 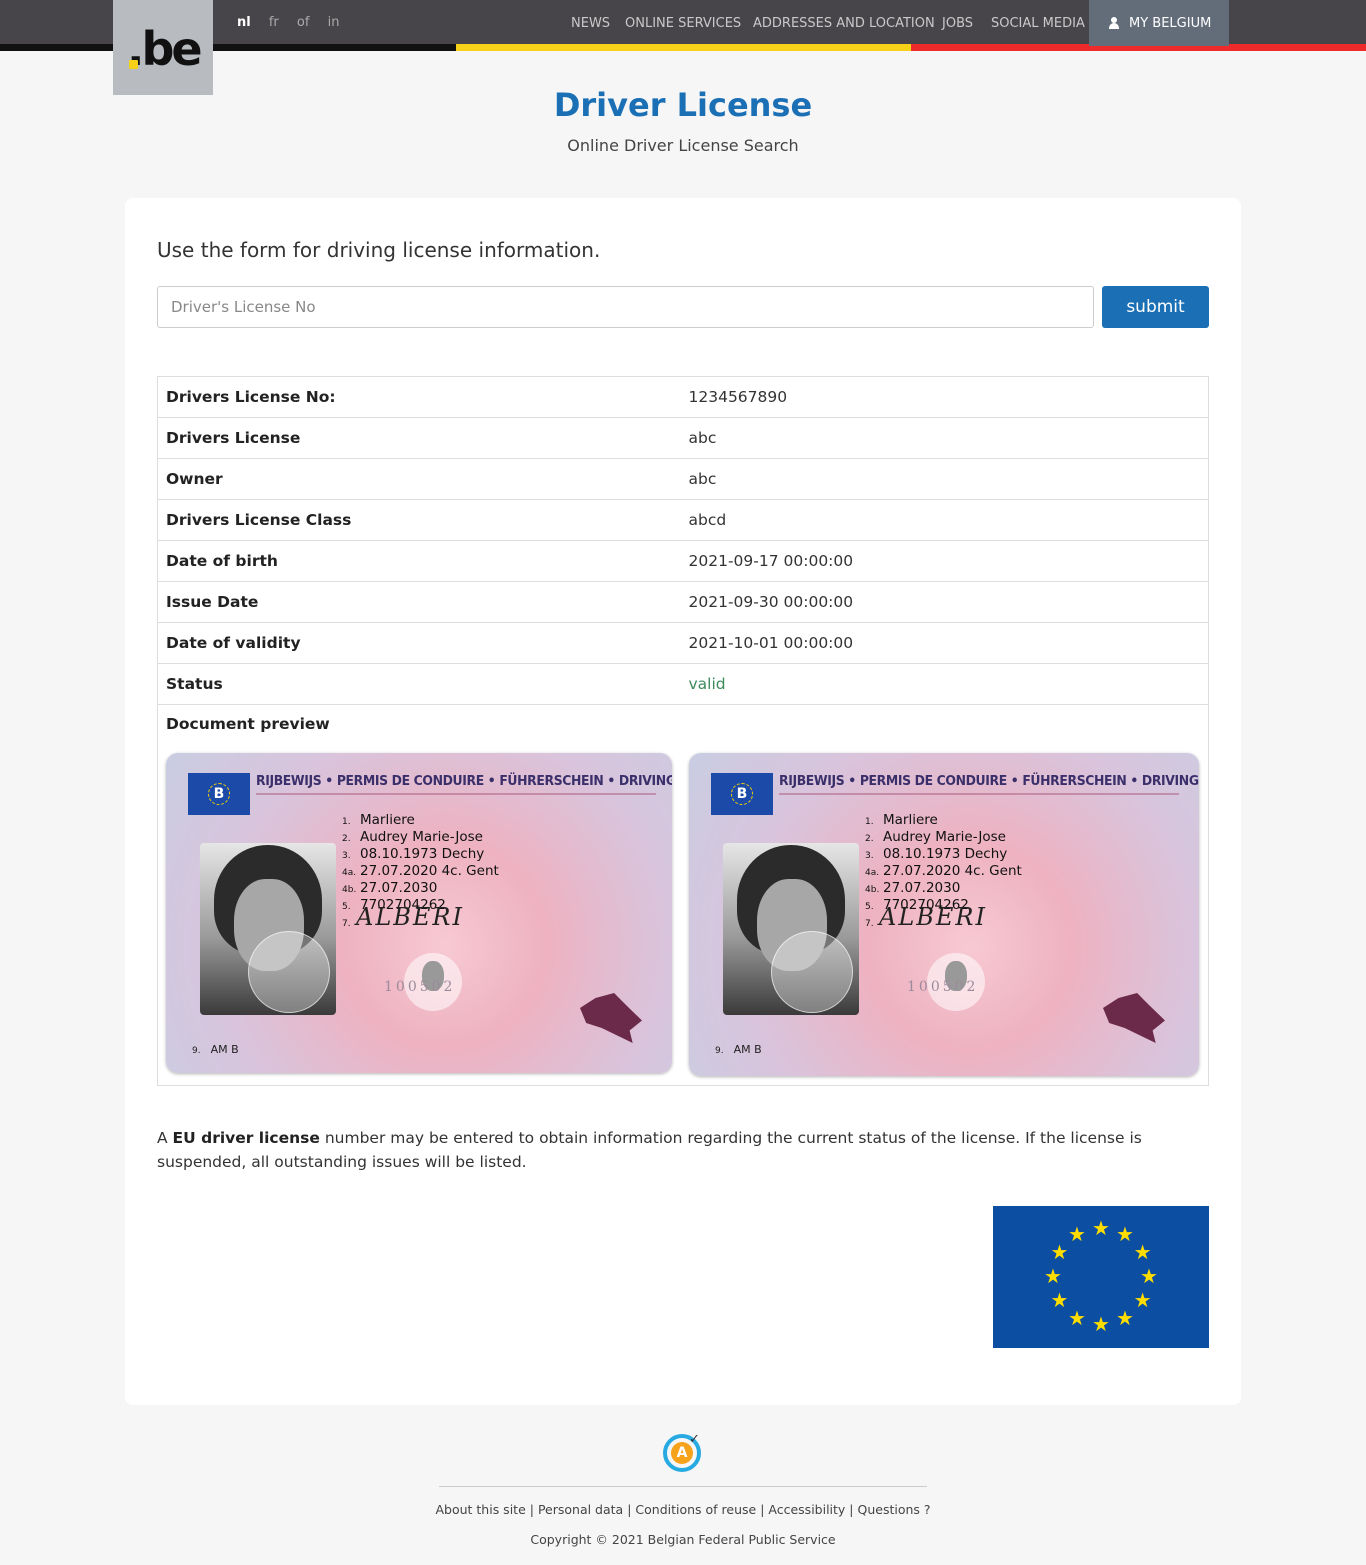 What do you see at coordinates (419, 520) in the screenshot?
I see `row-label: Drivers License Class` at bounding box center [419, 520].